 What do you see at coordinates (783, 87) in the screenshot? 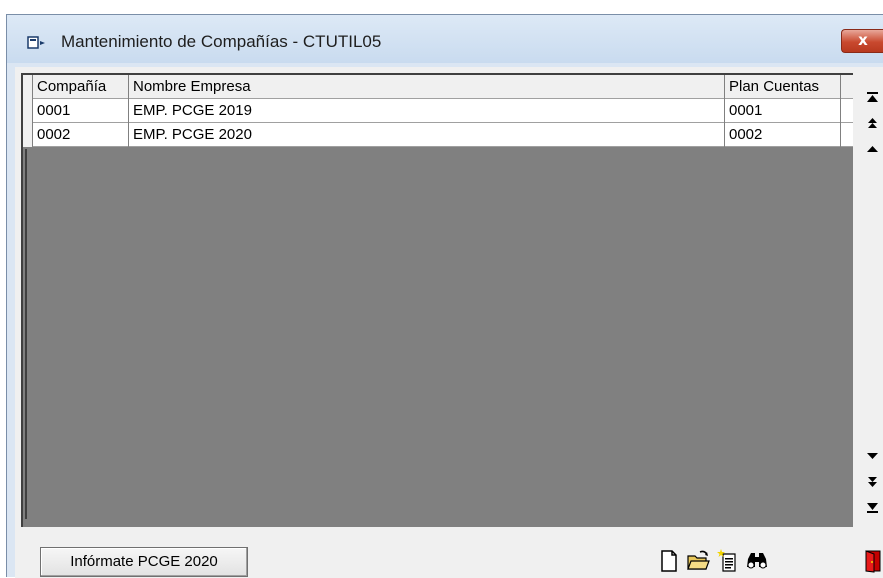
I see `column-header-plan-cuentas: Plan Cuentas` at bounding box center [783, 87].